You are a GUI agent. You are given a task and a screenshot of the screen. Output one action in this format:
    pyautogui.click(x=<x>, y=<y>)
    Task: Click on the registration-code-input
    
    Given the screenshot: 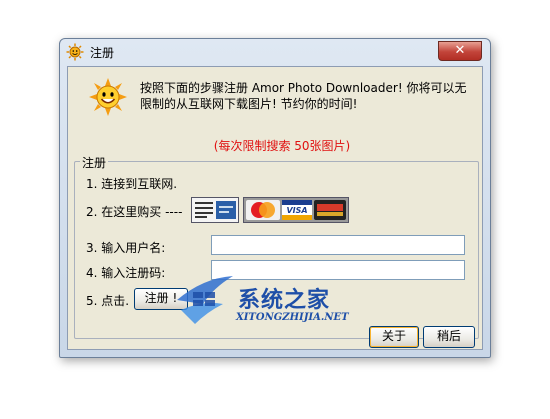 What is the action you would take?
    pyautogui.click(x=338, y=270)
    